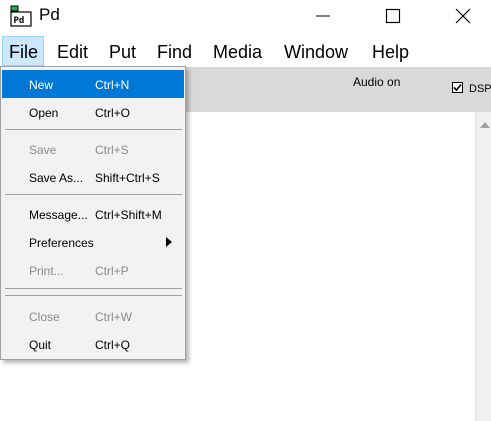 This screenshot has height=421, width=491. I want to click on menu-item-shortcut: Ctrl+O, so click(113, 113).